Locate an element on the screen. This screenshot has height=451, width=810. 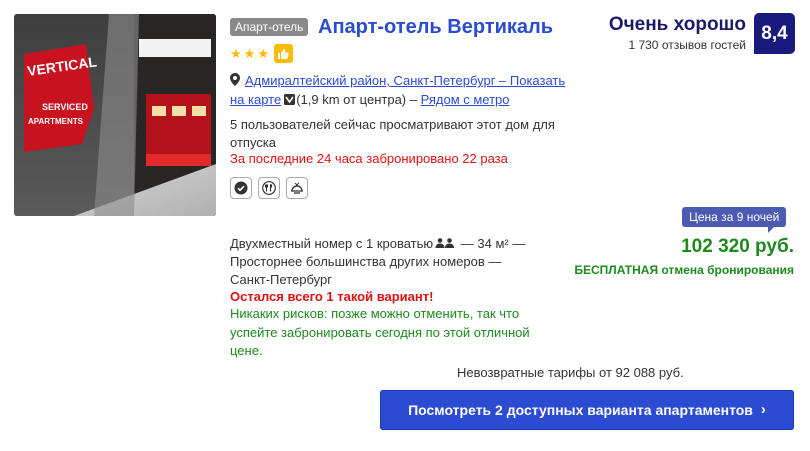
hotel-name-link: Апарт-отель Вертикаль is located at coordinates (435, 27).